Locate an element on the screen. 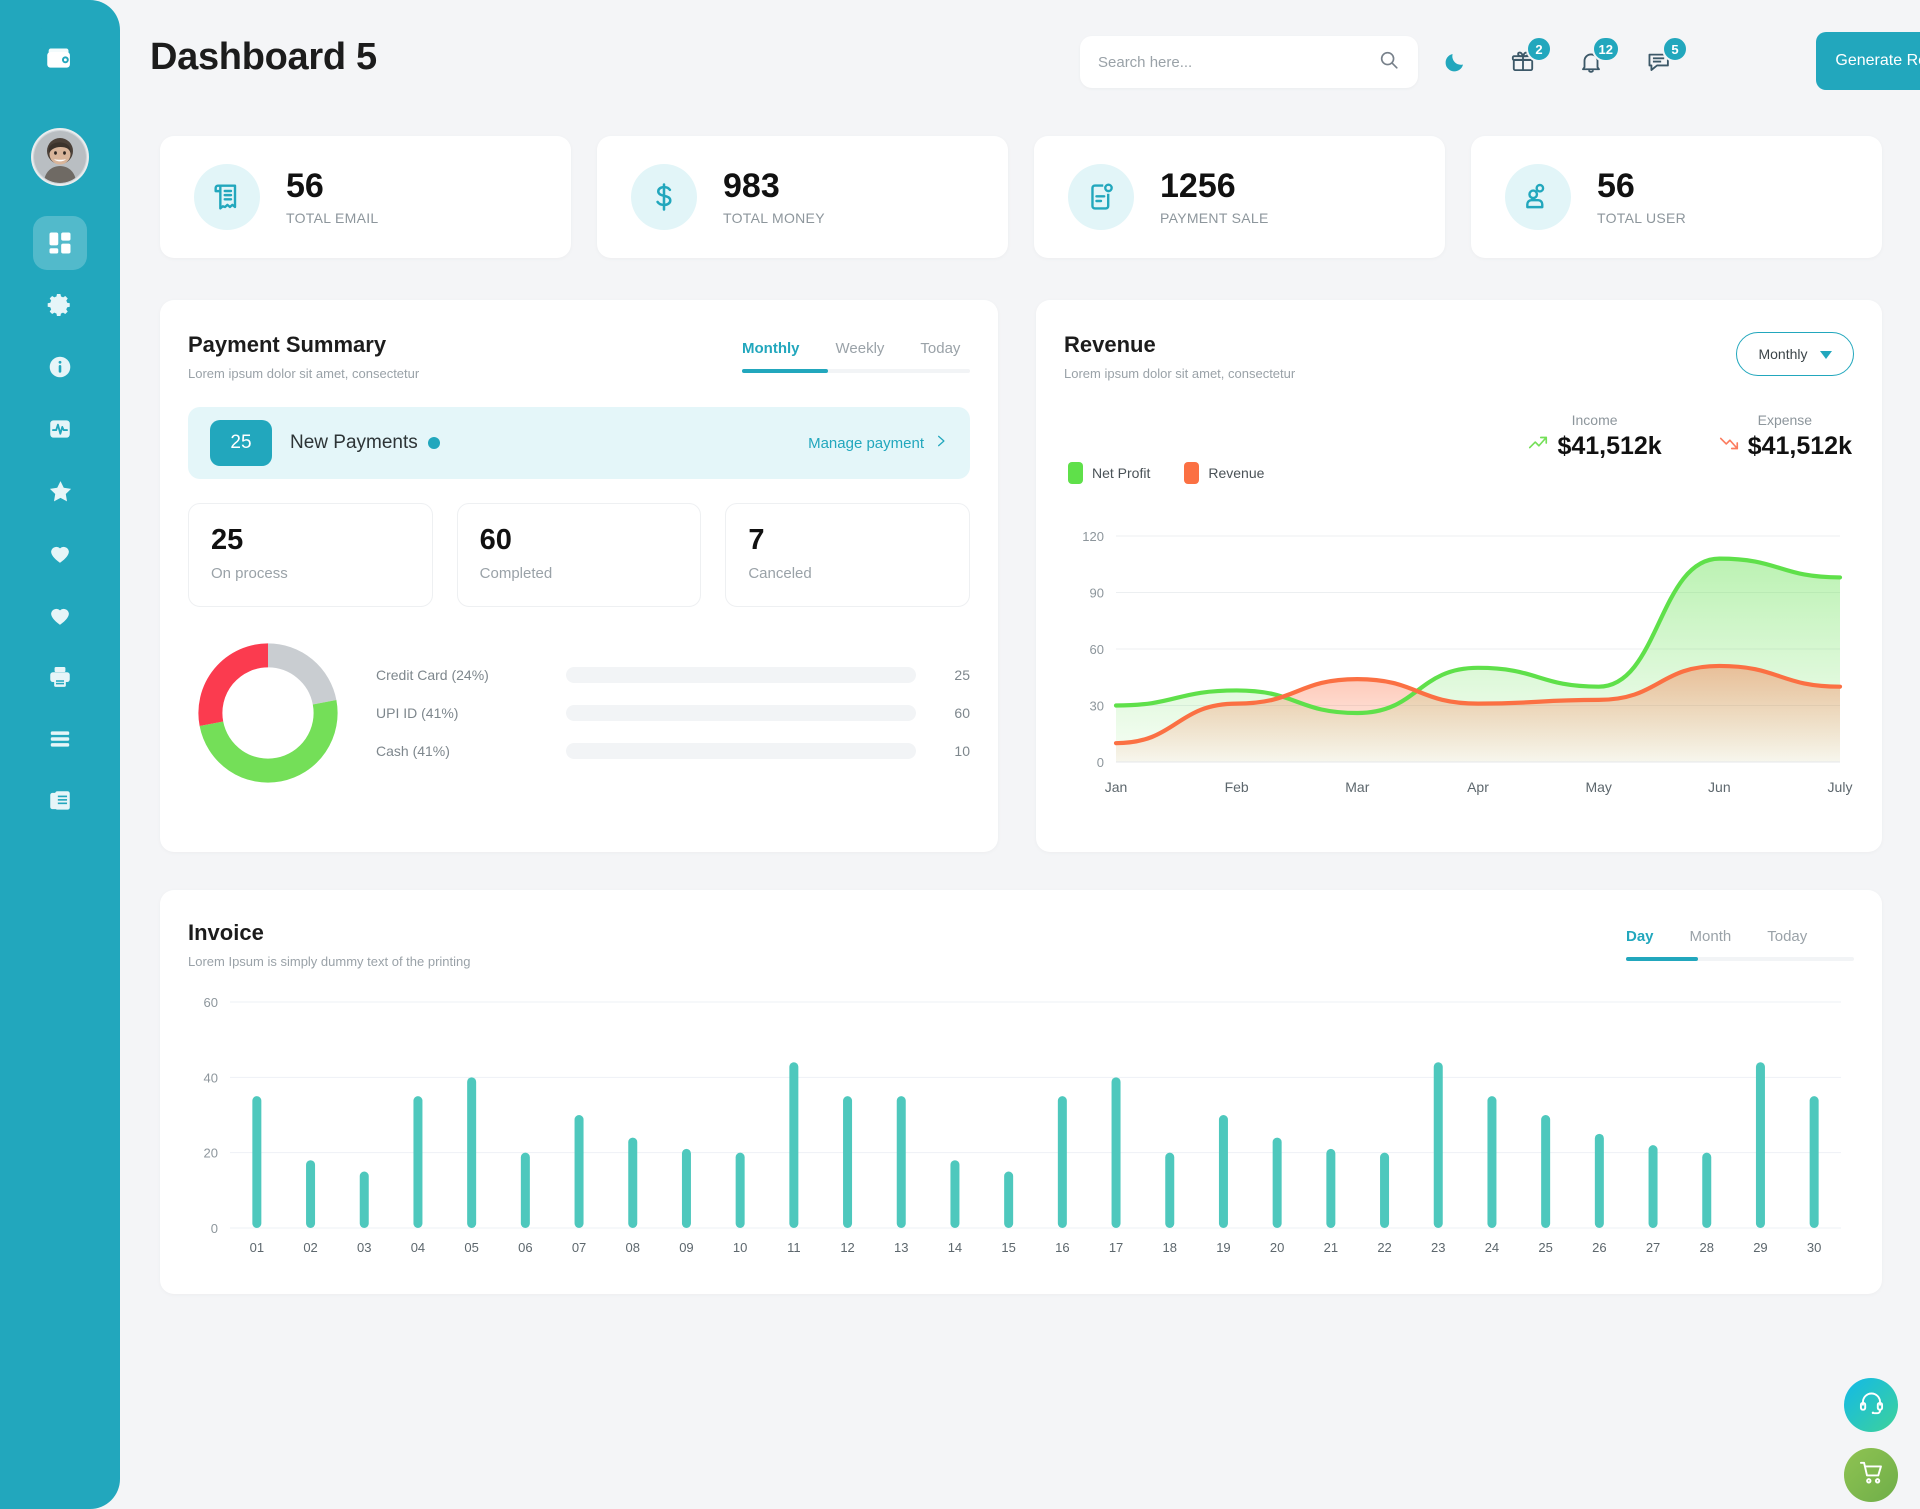 This screenshot has width=1920, height=1509. stat-label: TOTAL EMAIL is located at coordinates (332, 217).